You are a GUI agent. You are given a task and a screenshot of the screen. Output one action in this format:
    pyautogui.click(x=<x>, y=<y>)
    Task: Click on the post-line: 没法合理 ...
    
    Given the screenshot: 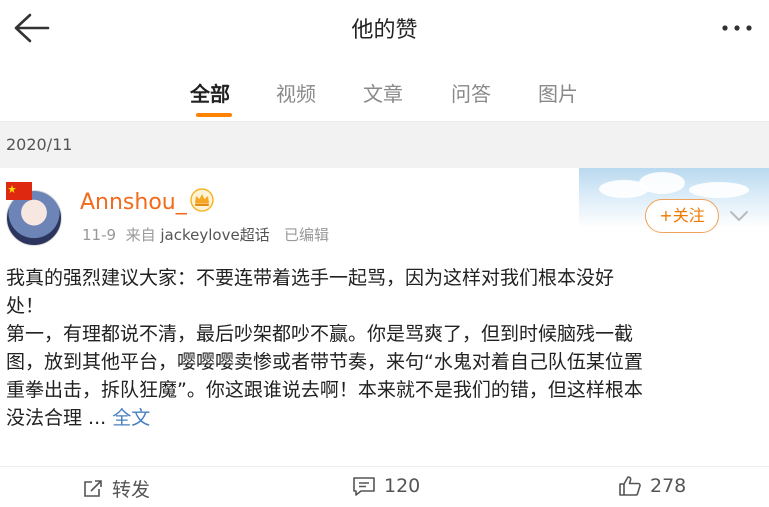 What is the action you would take?
    pyautogui.click(x=56, y=418)
    